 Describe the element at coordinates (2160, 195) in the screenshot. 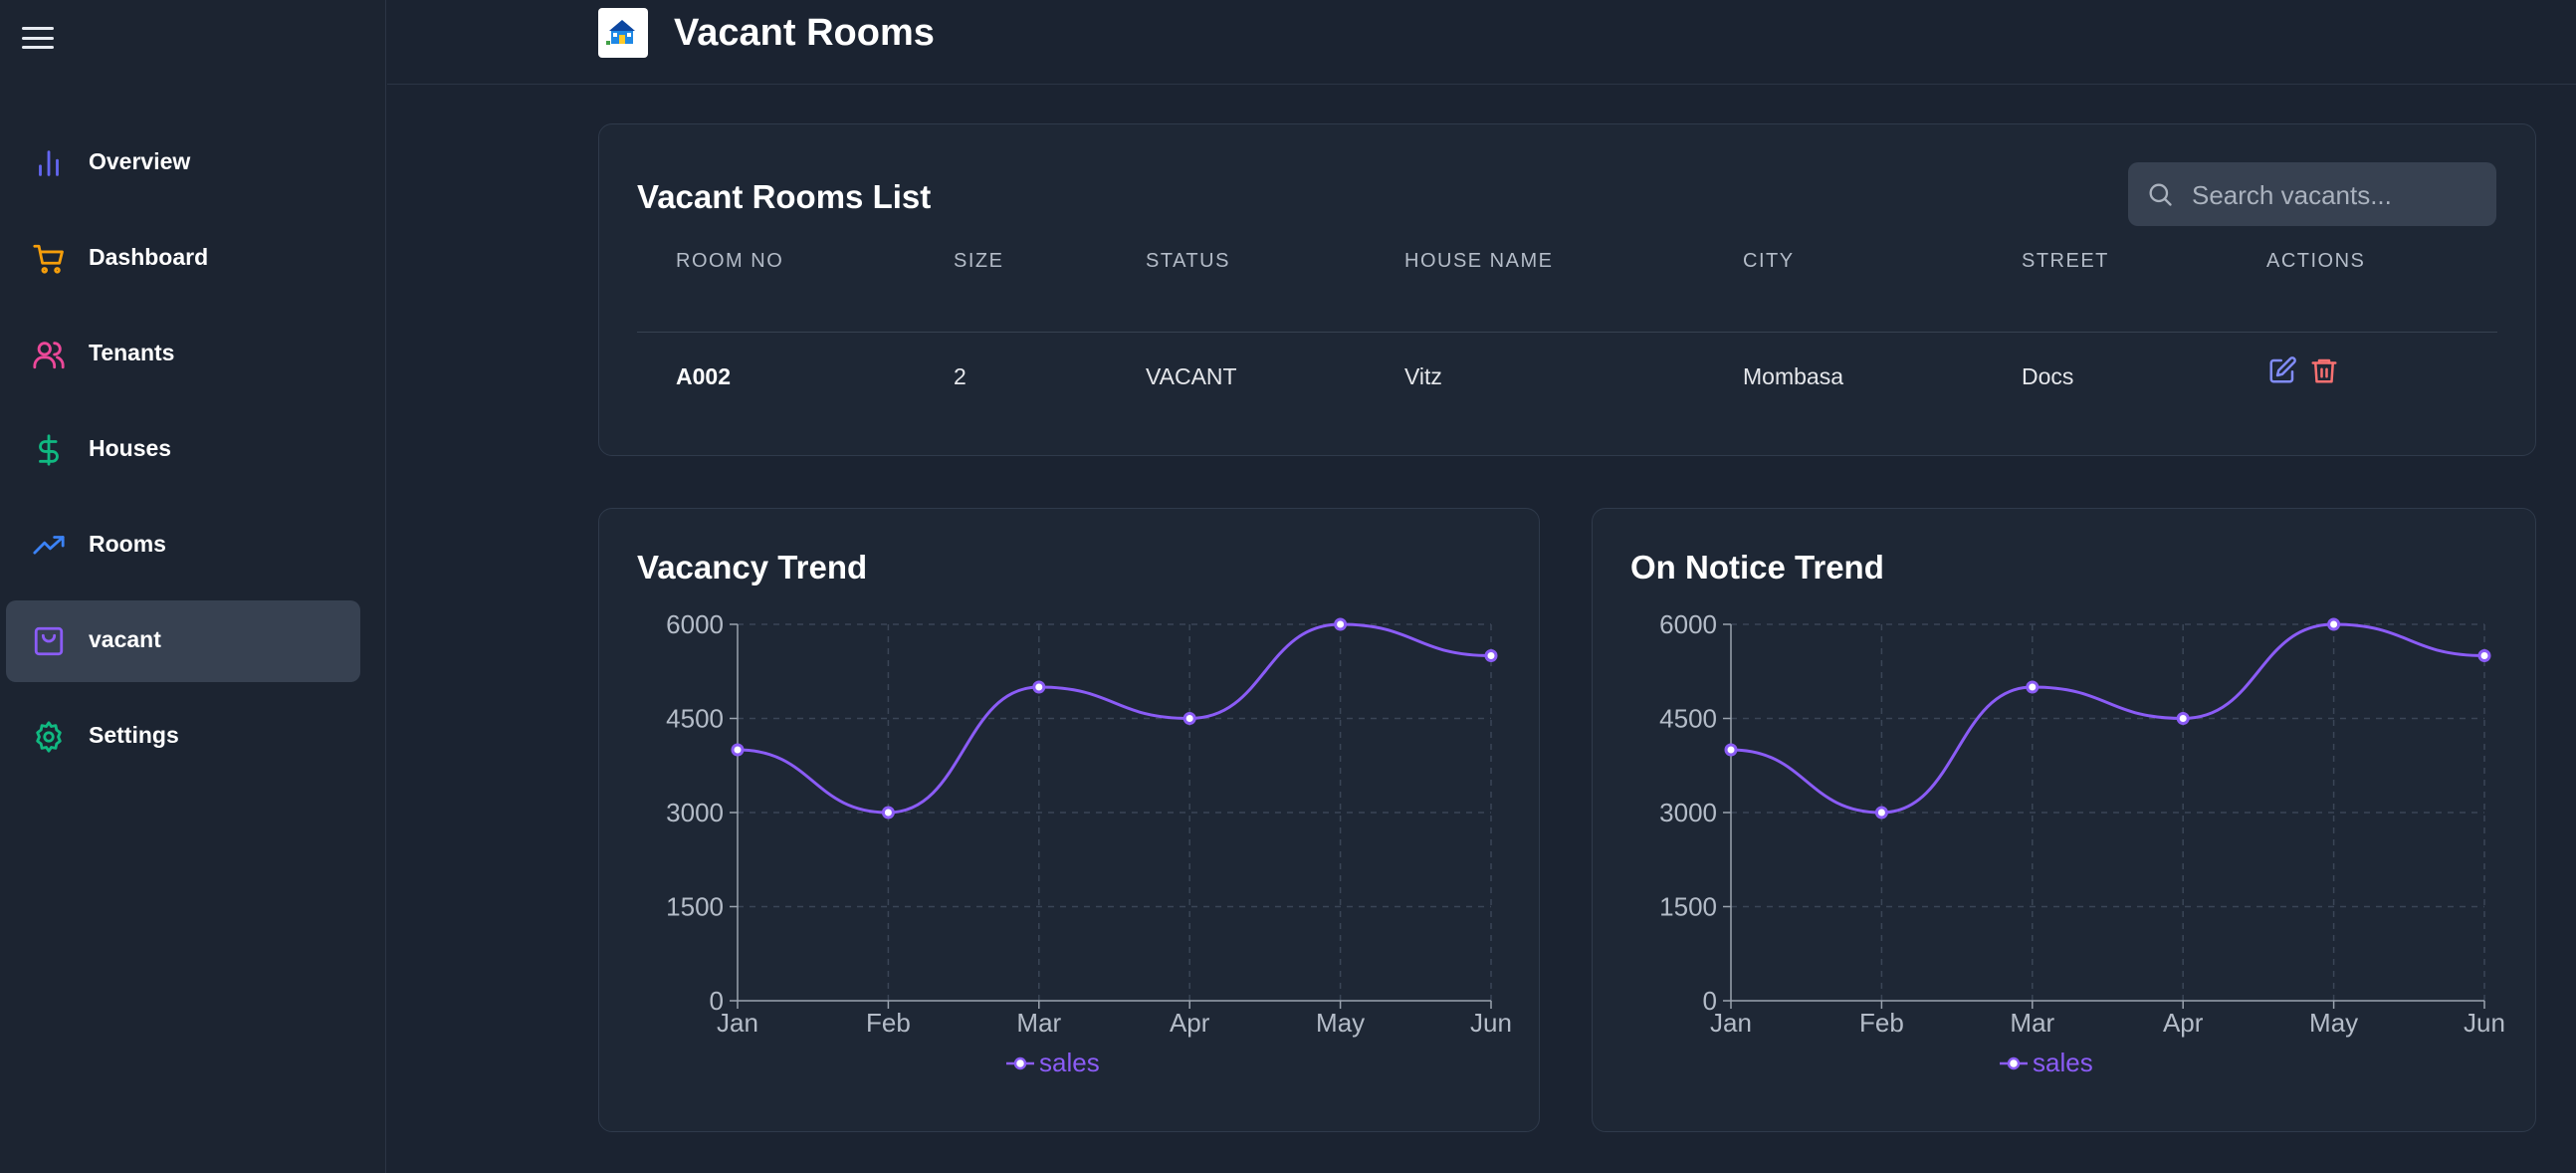

I see `search-icon` at that location.